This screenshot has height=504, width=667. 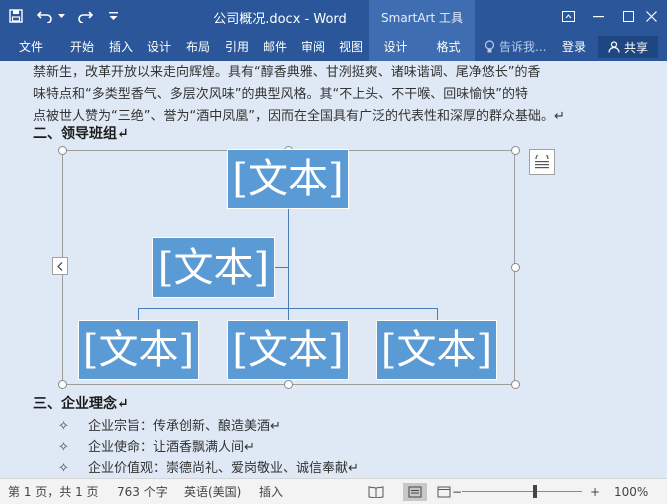 I want to click on person-icon, so click(x=614, y=47).